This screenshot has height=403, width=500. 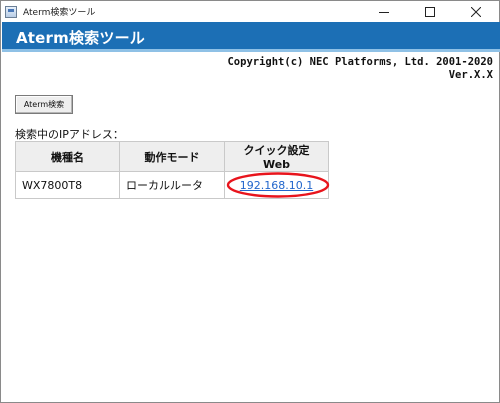 I want to click on minimize-button, so click(x=384, y=11).